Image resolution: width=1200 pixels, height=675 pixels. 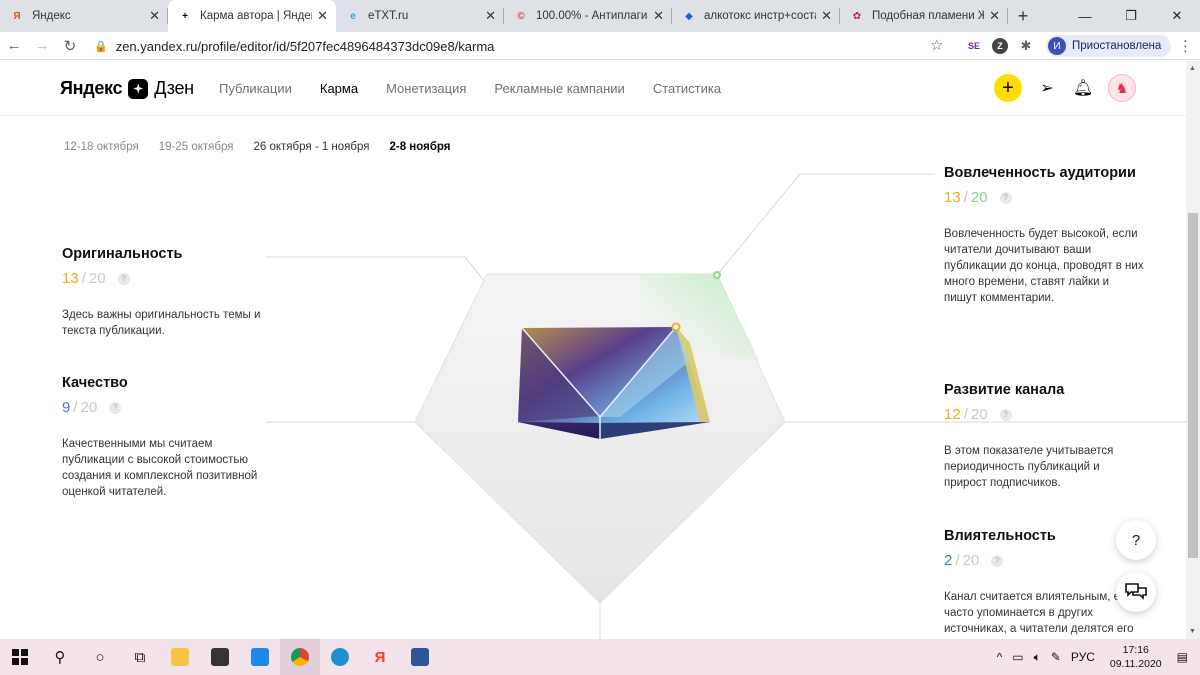 I want to click on tab-title: 100.00% - Антиплагиат, so click(x=592, y=16).